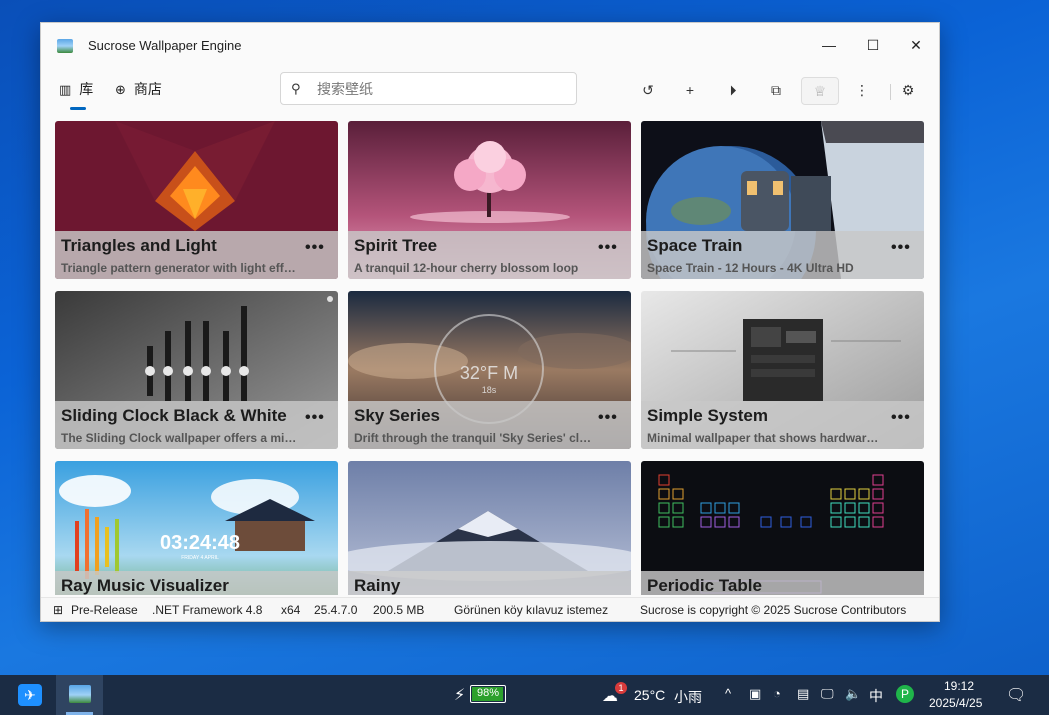 This screenshot has height=715, width=1049. I want to click on notification-icon: 🗨, so click(1016, 695).